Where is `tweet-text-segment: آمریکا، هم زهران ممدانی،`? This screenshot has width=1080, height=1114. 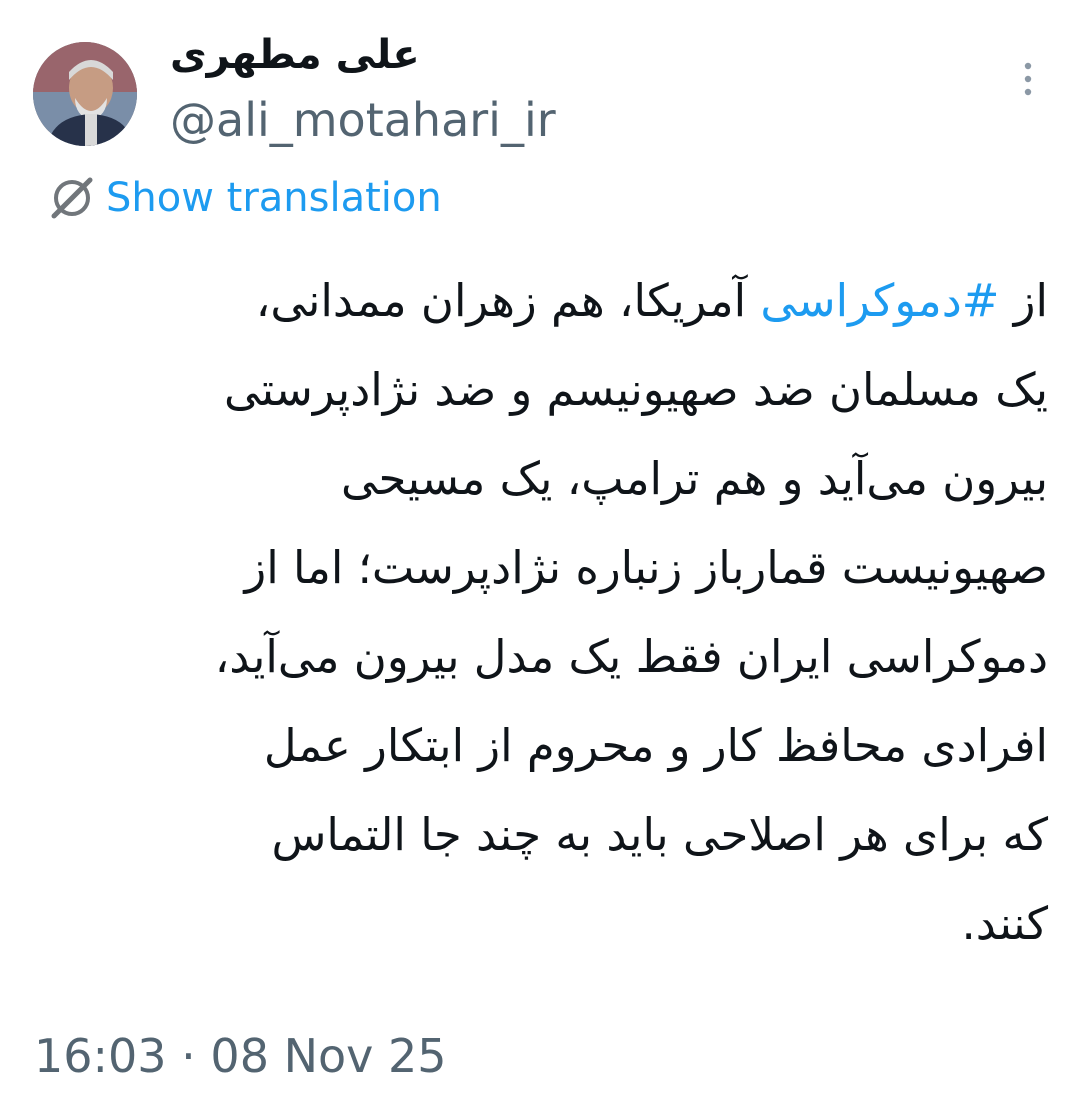
tweet-text-segment: آمریکا، هم زهران ممدانی، is located at coordinates (508, 300).